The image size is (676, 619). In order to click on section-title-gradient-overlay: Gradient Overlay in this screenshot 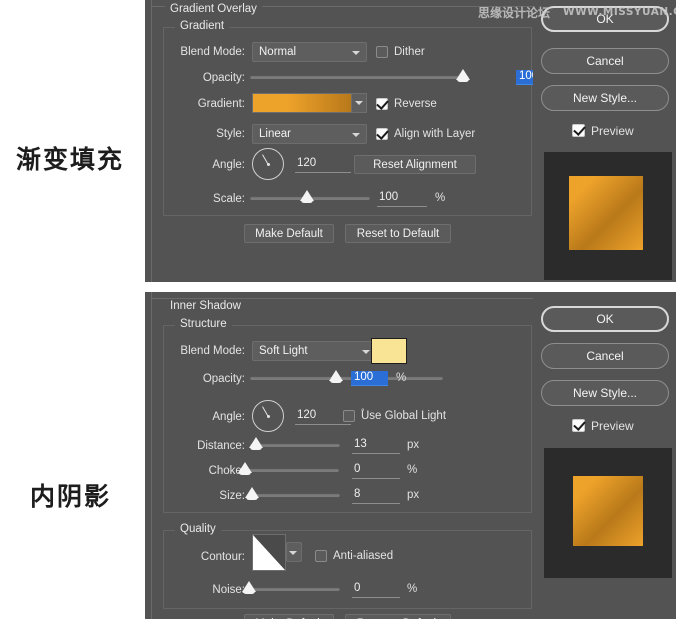, I will do `click(213, 9)`.